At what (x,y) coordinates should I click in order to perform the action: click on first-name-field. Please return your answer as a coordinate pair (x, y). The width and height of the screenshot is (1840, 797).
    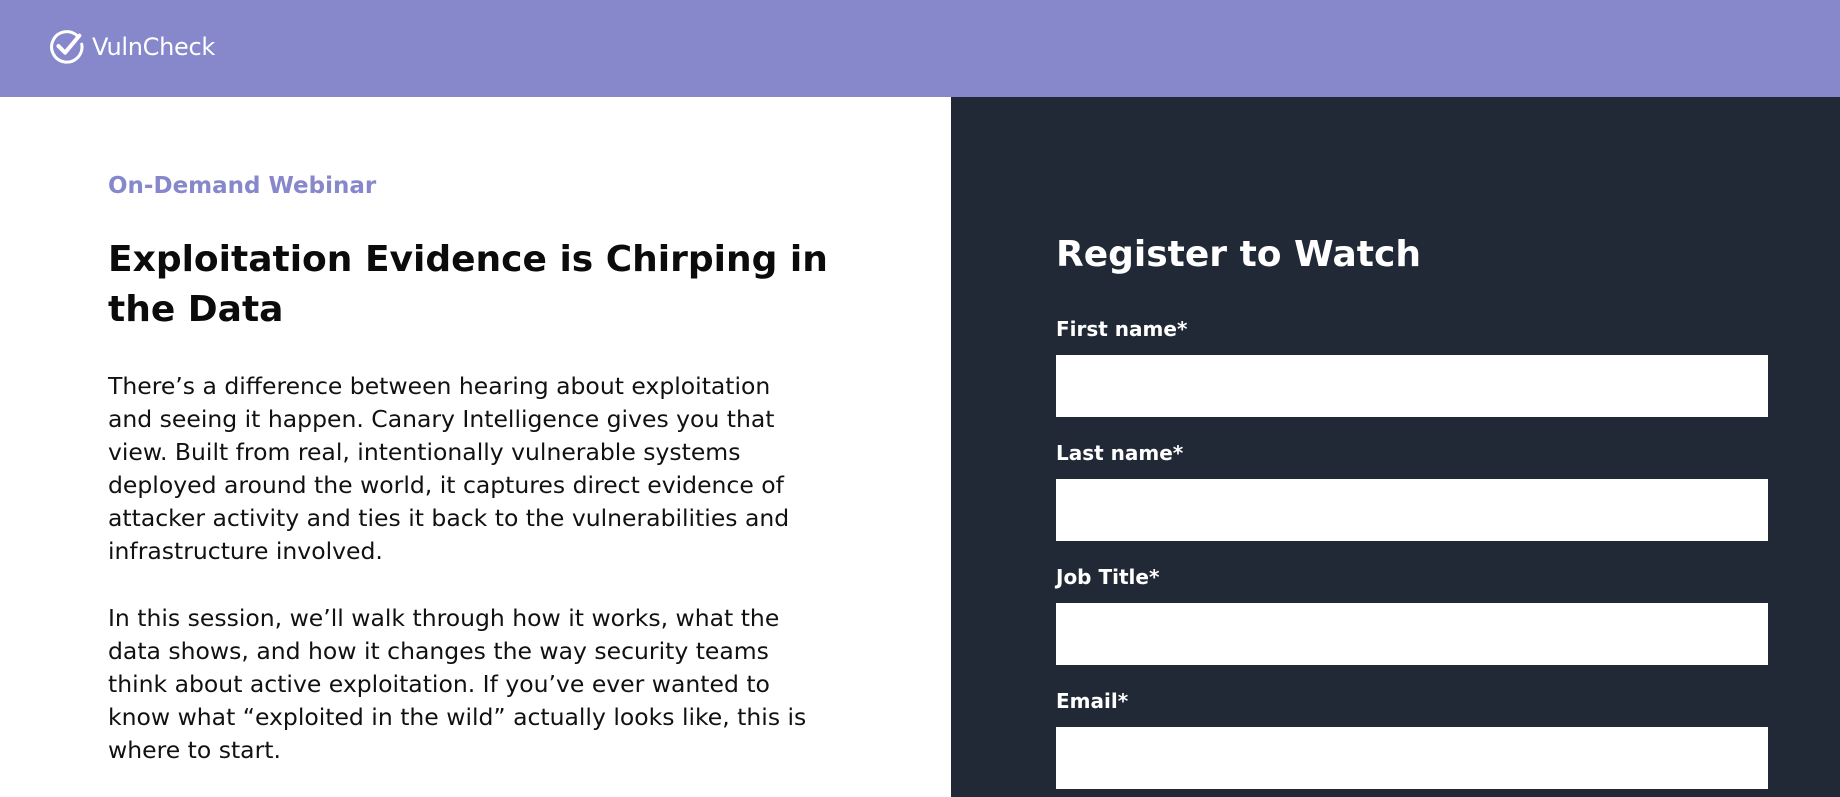
    Looking at the image, I should click on (1412, 386).